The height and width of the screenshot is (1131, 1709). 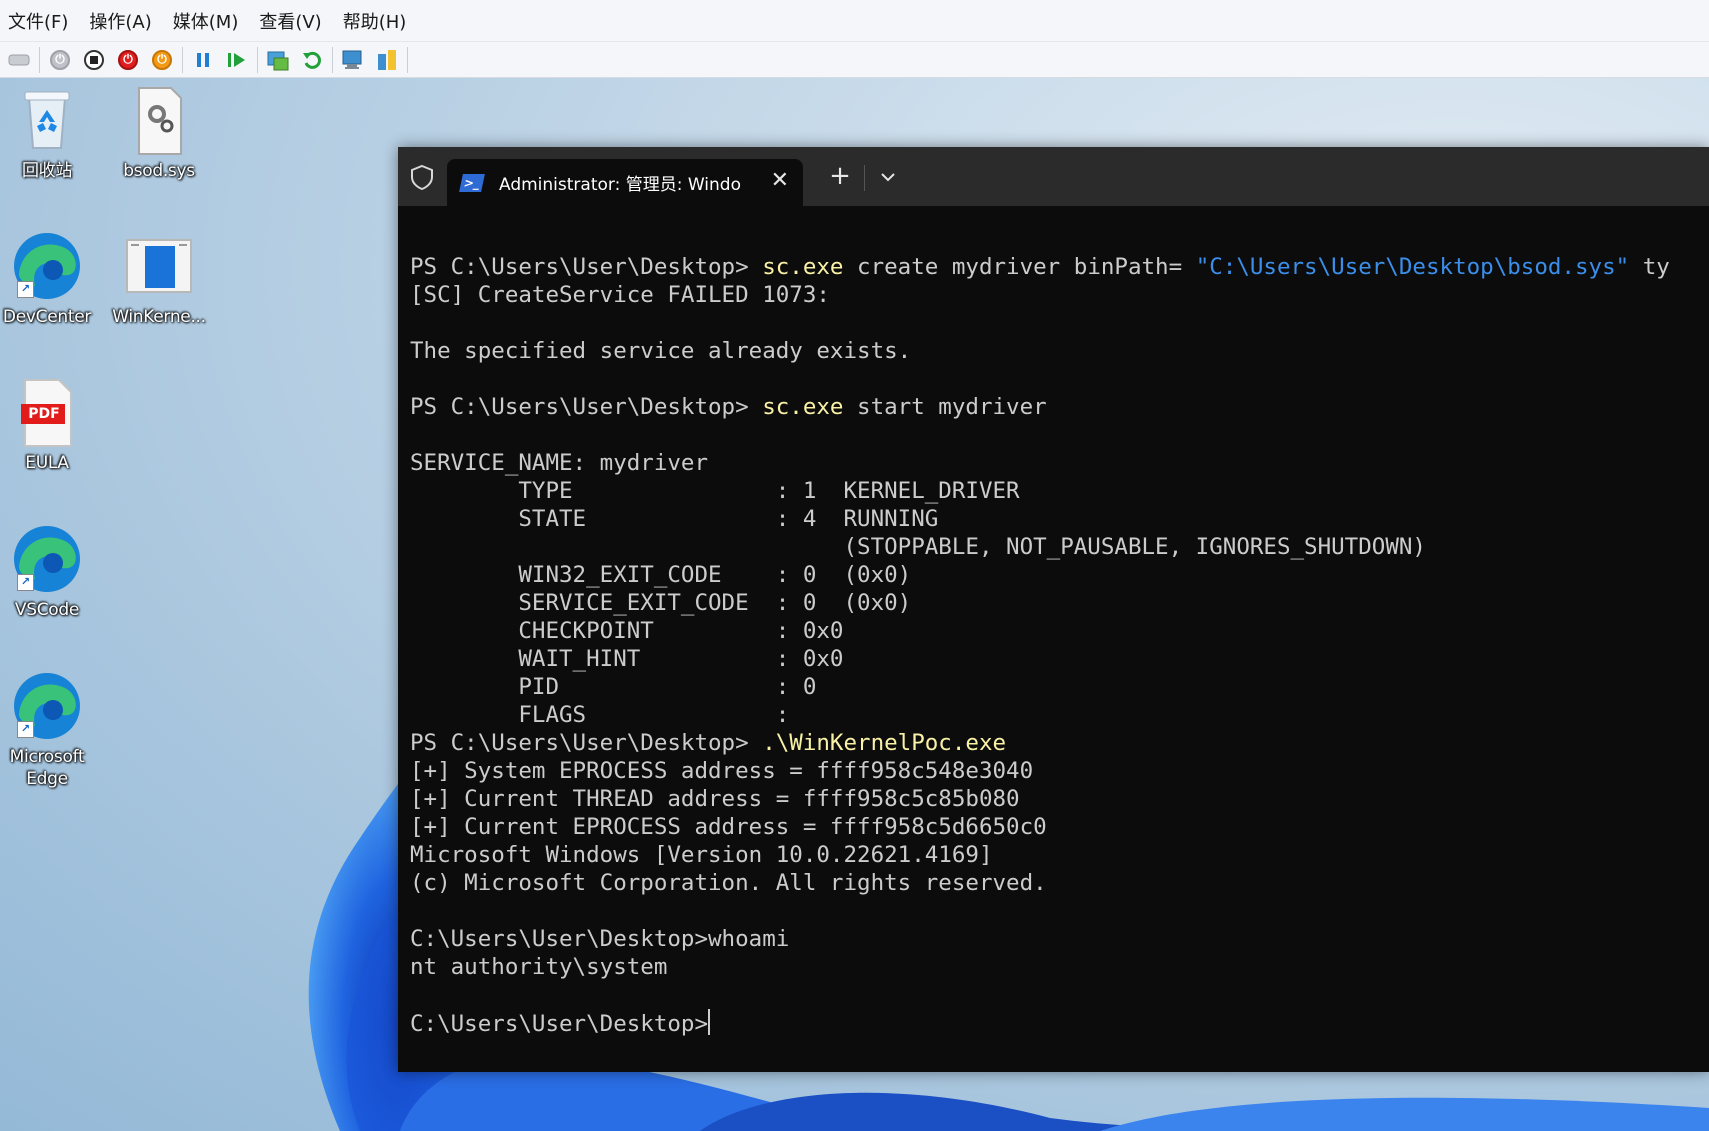 I want to click on menu-help: 帮助(H), so click(x=379, y=21).